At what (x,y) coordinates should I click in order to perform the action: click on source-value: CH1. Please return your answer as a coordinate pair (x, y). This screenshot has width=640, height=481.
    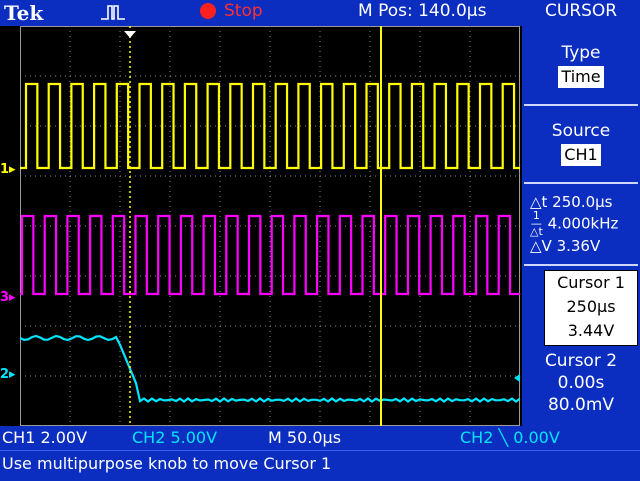
    Looking at the image, I should click on (581, 155).